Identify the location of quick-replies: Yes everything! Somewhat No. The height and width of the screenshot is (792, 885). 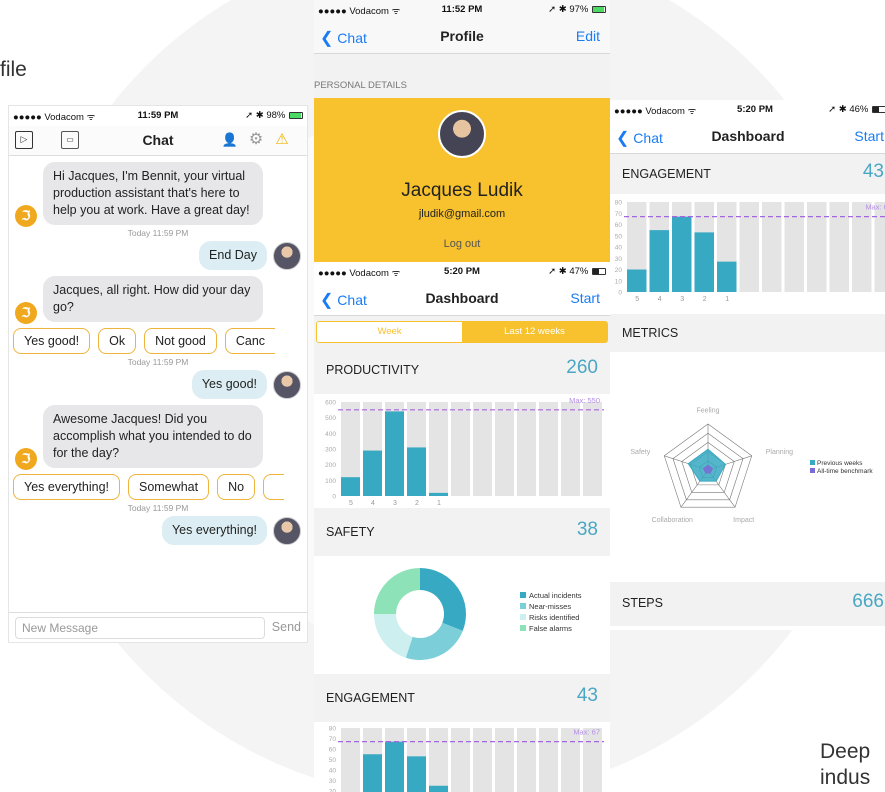
(157, 487).